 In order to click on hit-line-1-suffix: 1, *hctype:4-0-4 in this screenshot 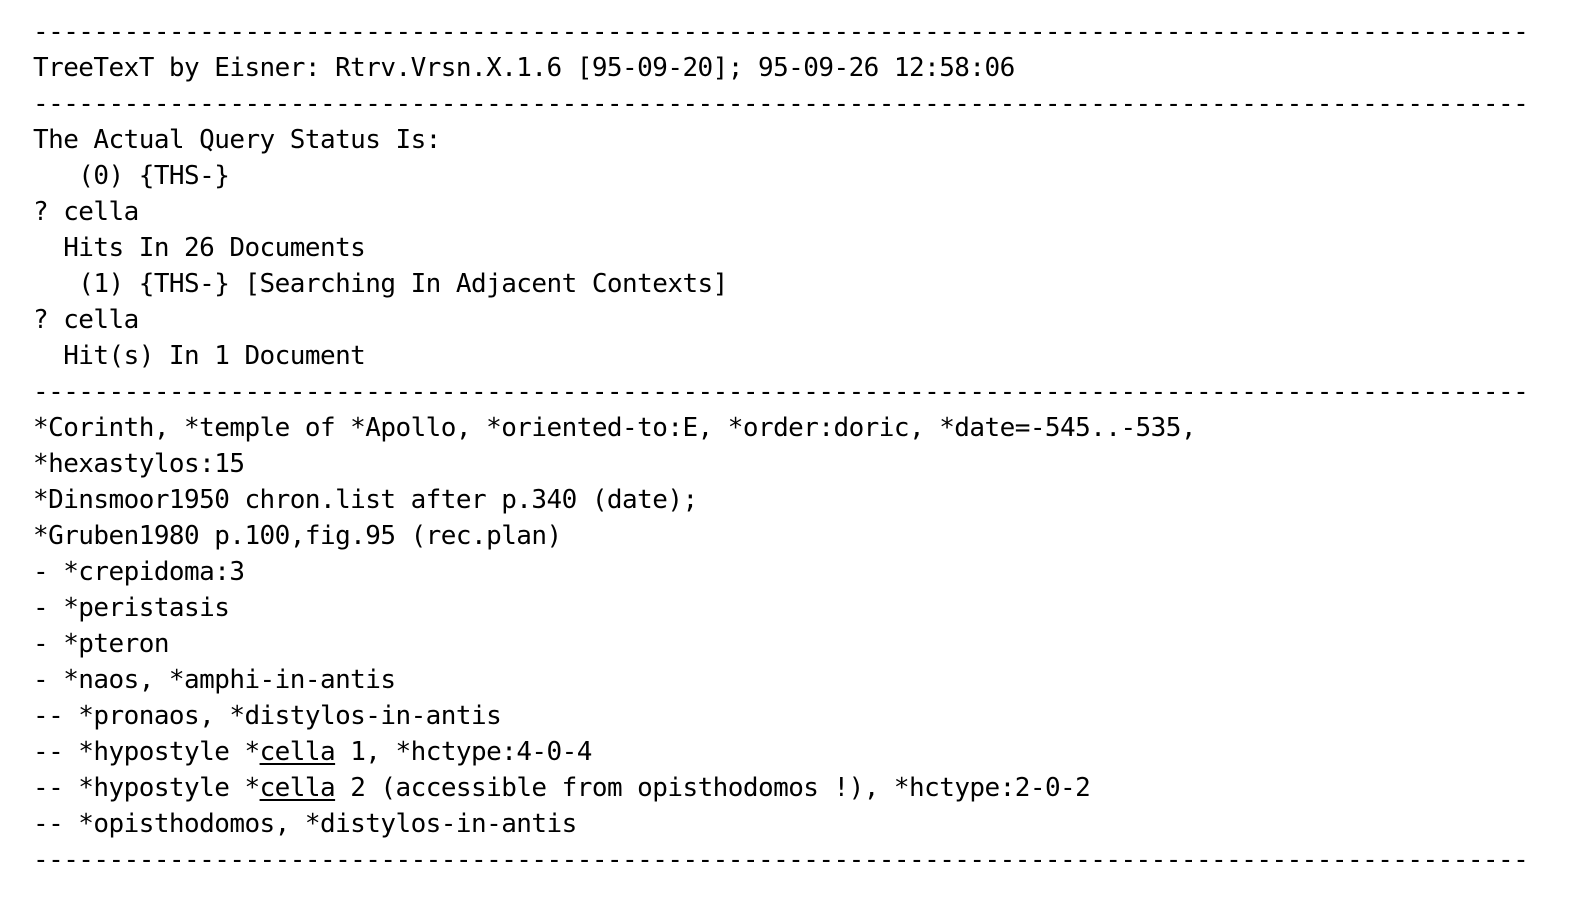, I will do `click(463, 752)`.